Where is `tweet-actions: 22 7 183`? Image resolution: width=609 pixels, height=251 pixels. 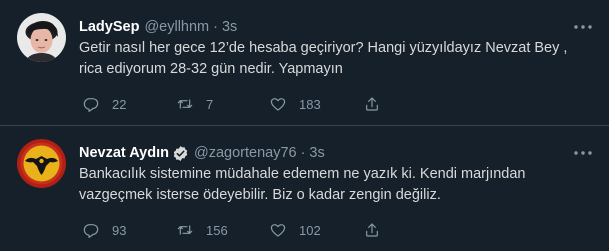 tweet-actions: 22 7 183 is located at coordinates (289, 104).